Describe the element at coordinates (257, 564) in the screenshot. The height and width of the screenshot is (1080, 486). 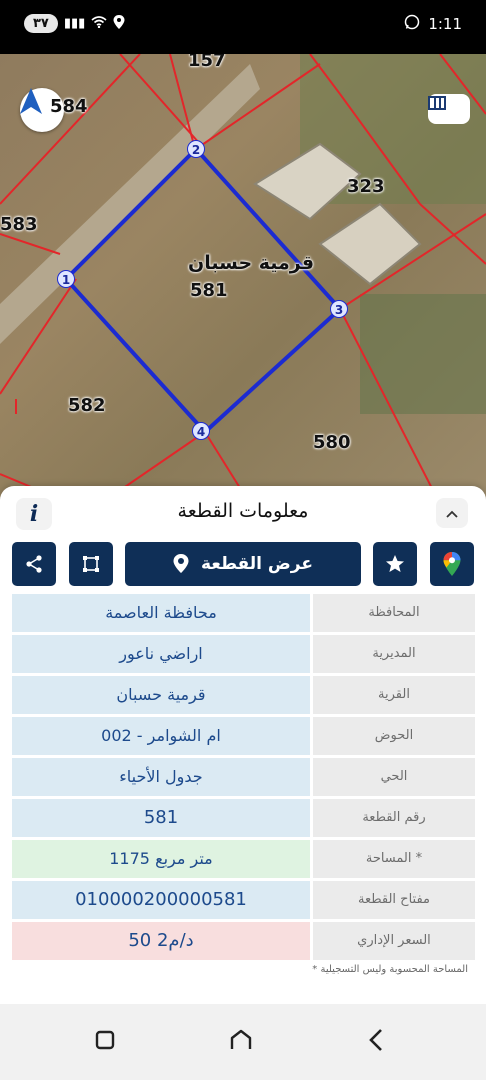
I see `view-parcel-label: عرض القطعة` at that location.